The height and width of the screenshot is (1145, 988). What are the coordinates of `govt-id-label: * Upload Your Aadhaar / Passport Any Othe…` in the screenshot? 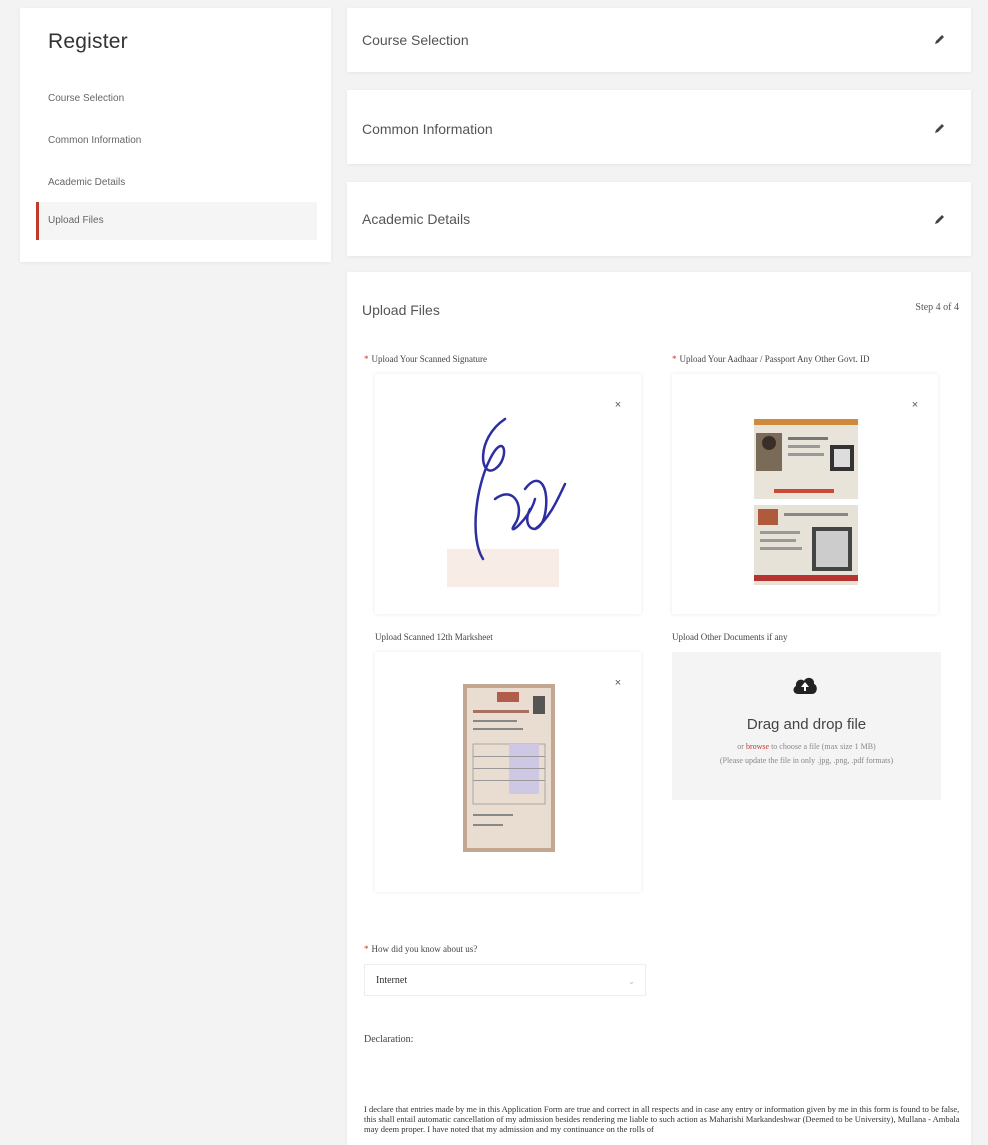 It's located at (771, 359).